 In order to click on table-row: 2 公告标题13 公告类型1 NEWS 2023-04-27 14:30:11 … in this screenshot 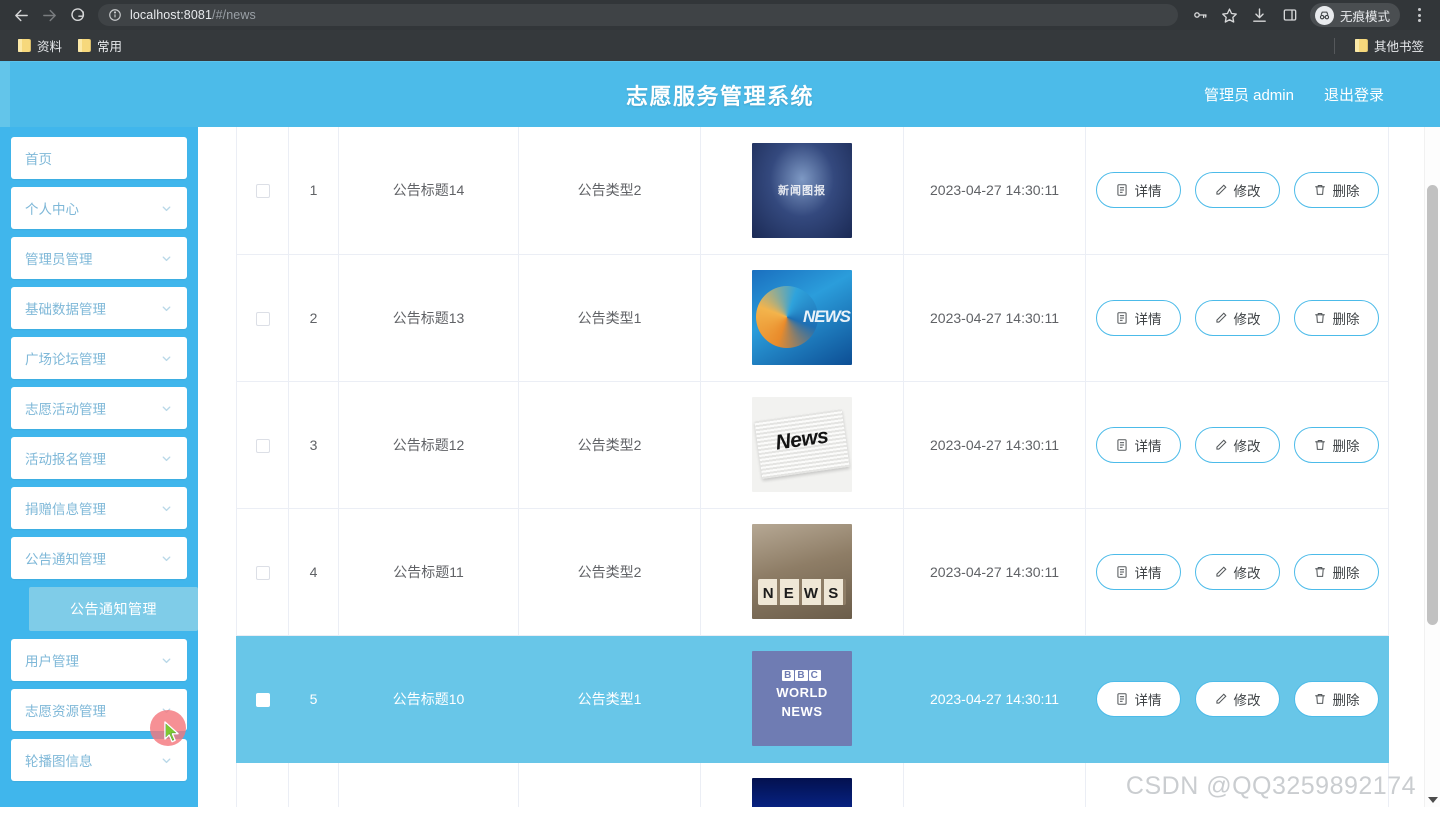, I will do `click(812, 318)`.